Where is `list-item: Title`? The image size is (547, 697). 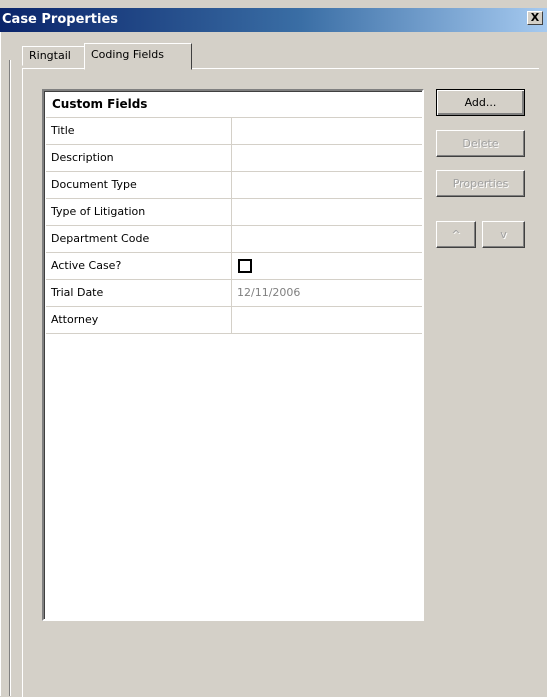 list-item: Title is located at coordinates (234, 131).